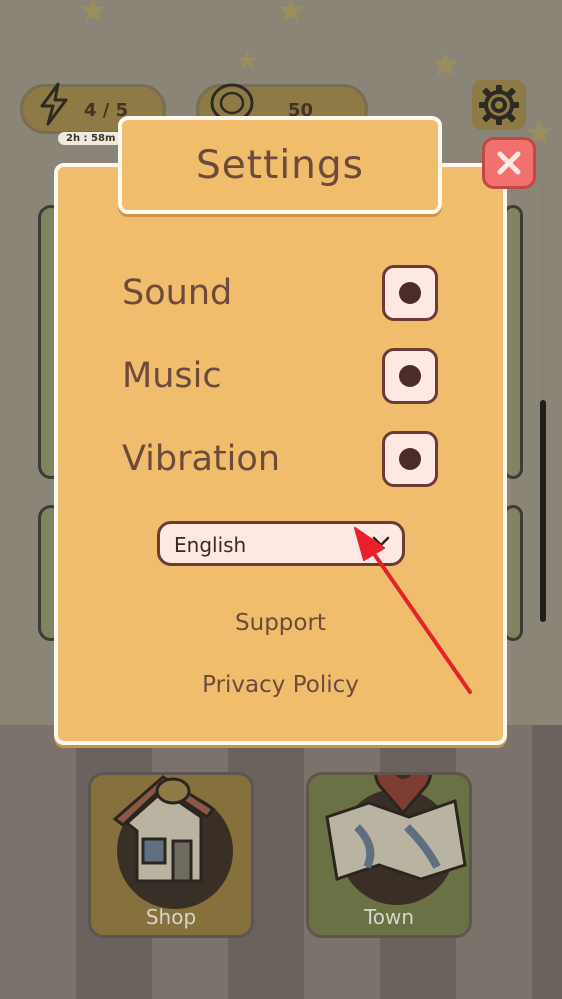  Describe the element at coordinates (210, 545) in the screenshot. I see `language-value: English` at that location.